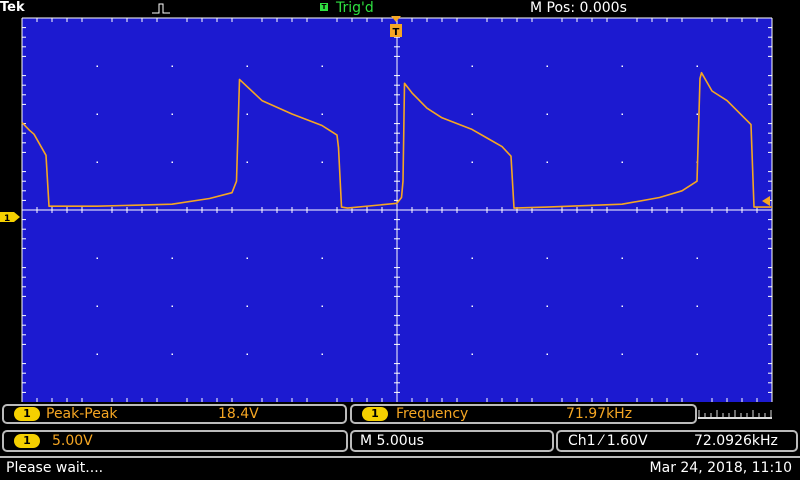 This screenshot has height=480, width=800. What do you see at coordinates (355, 8) in the screenshot?
I see `trigger-status: Trig'd` at bounding box center [355, 8].